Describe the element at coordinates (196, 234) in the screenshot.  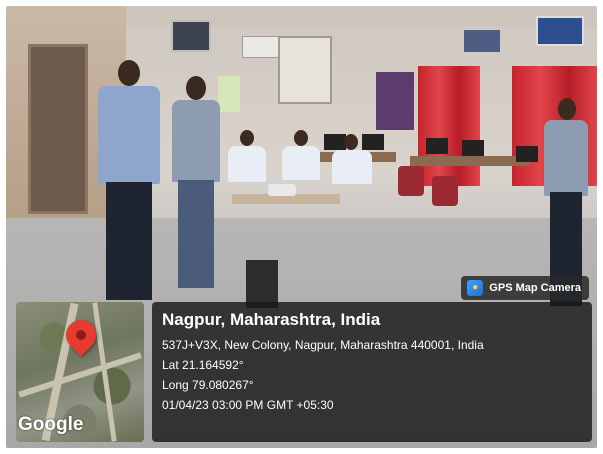
I see `presenter-jeans` at that location.